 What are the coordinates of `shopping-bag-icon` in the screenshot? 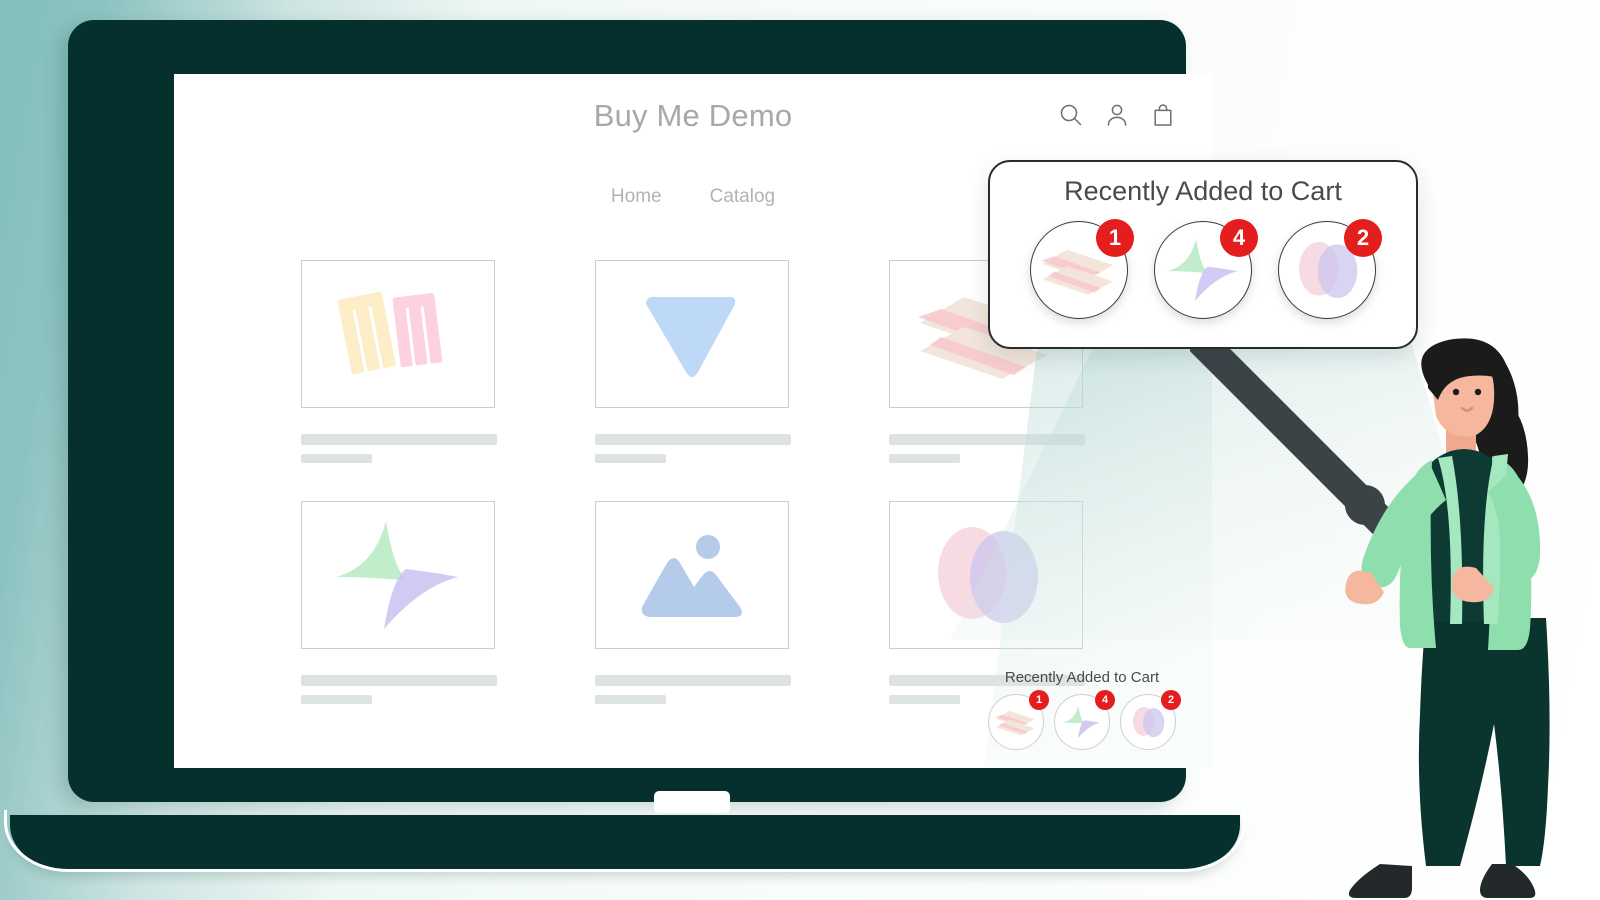 It's located at (1163, 115).